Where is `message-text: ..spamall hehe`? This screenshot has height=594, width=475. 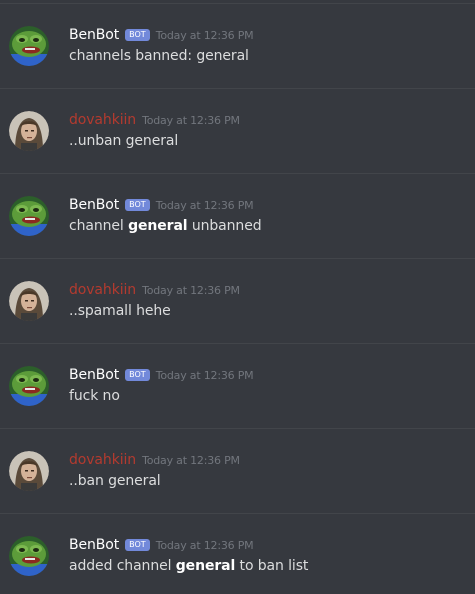 message-text: ..spamall hehe is located at coordinates (120, 311).